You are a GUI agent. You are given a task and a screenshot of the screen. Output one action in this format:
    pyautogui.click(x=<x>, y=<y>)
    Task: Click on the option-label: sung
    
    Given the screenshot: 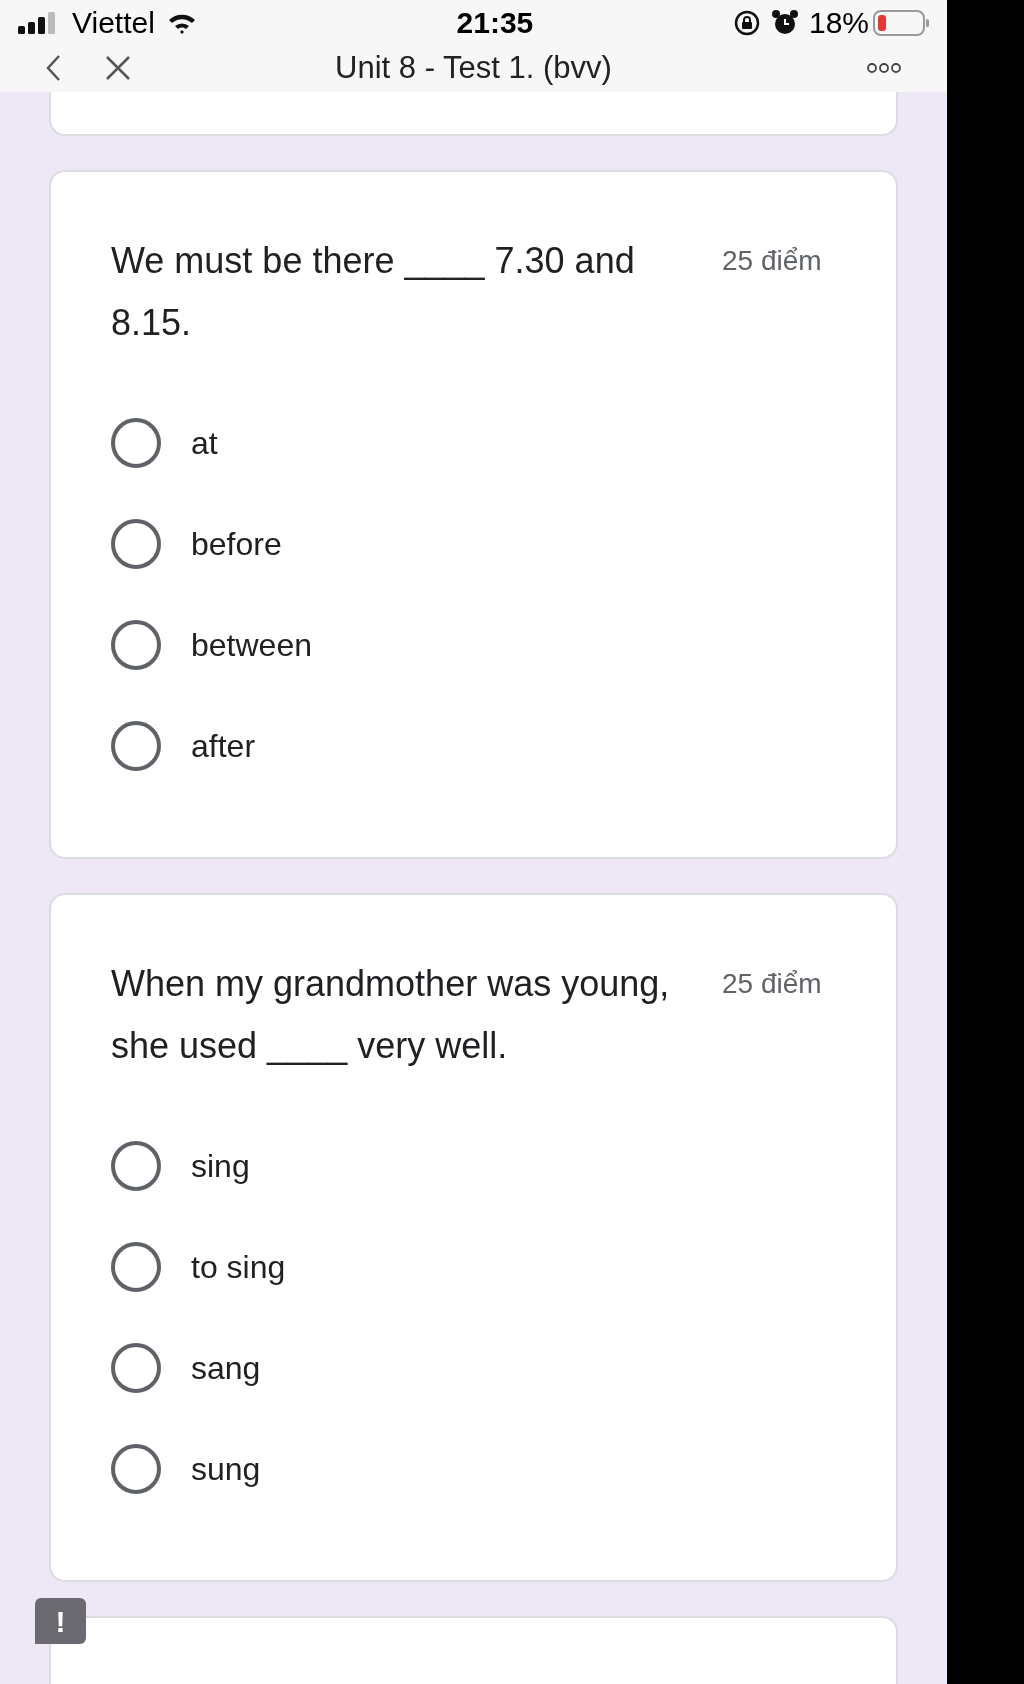 What is the action you would take?
    pyautogui.click(x=226, y=1469)
    